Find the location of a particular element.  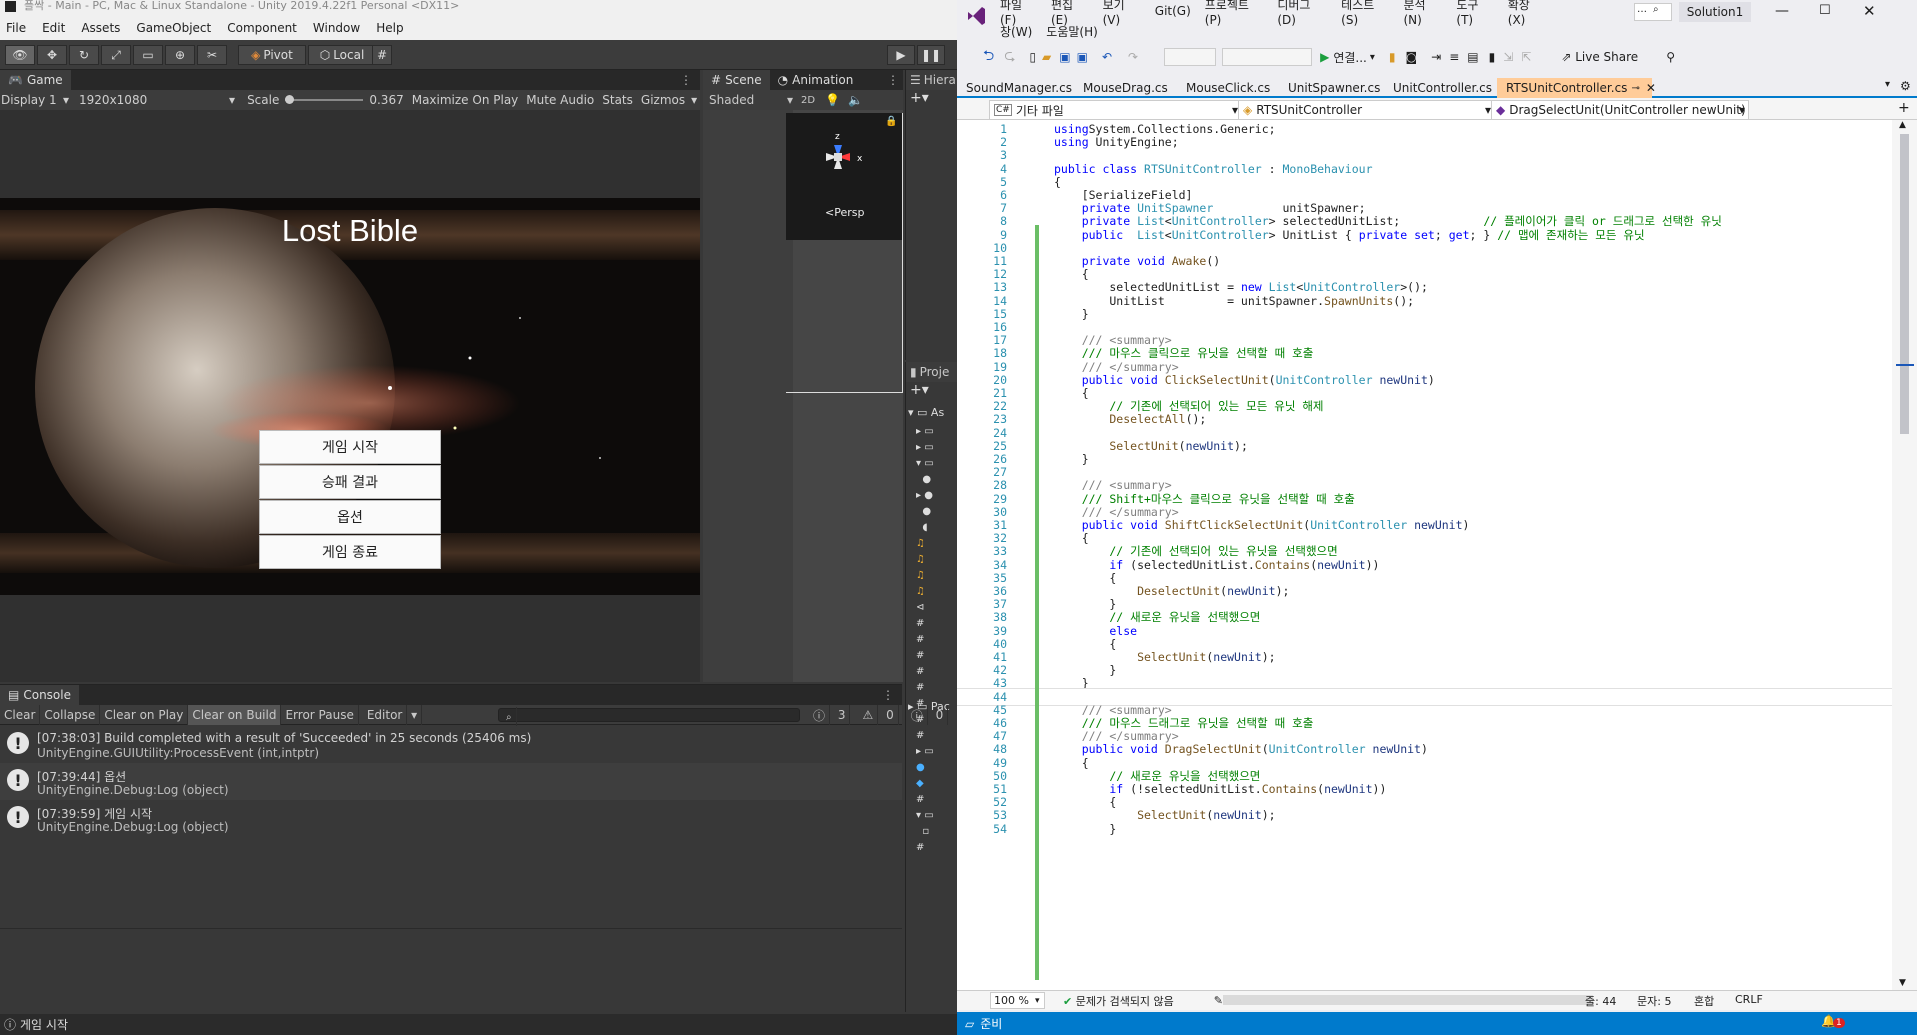

pause-button: ❚❚ is located at coordinates (931, 55).